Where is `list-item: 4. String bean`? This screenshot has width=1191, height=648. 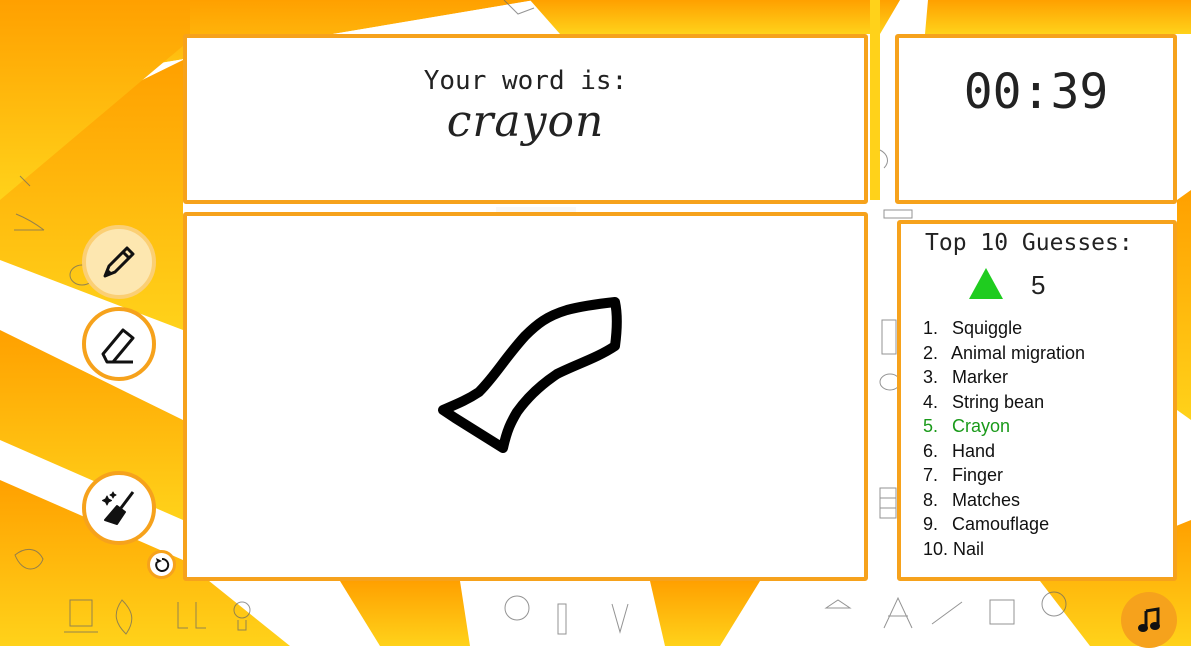 list-item: 4. String bean is located at coordinates (984, 401).